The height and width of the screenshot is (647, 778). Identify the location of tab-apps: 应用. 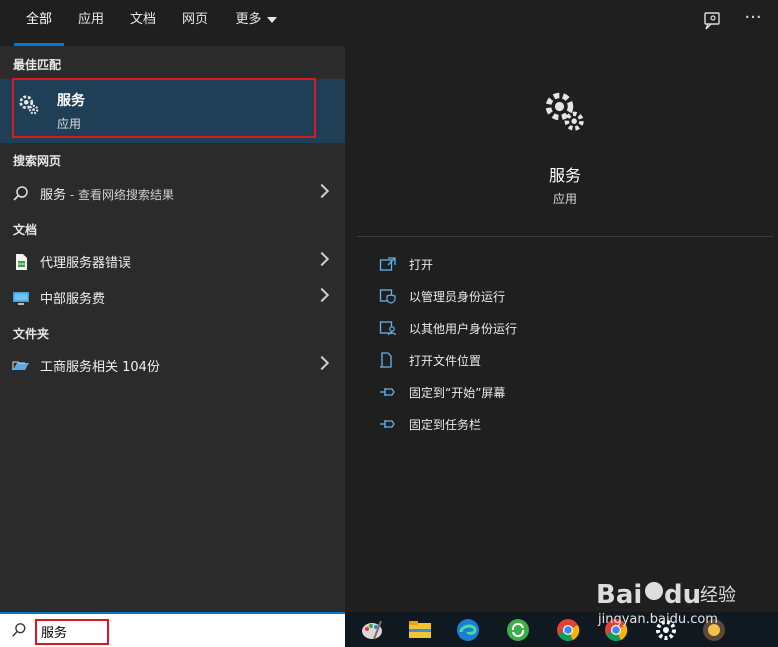
(91, 23).